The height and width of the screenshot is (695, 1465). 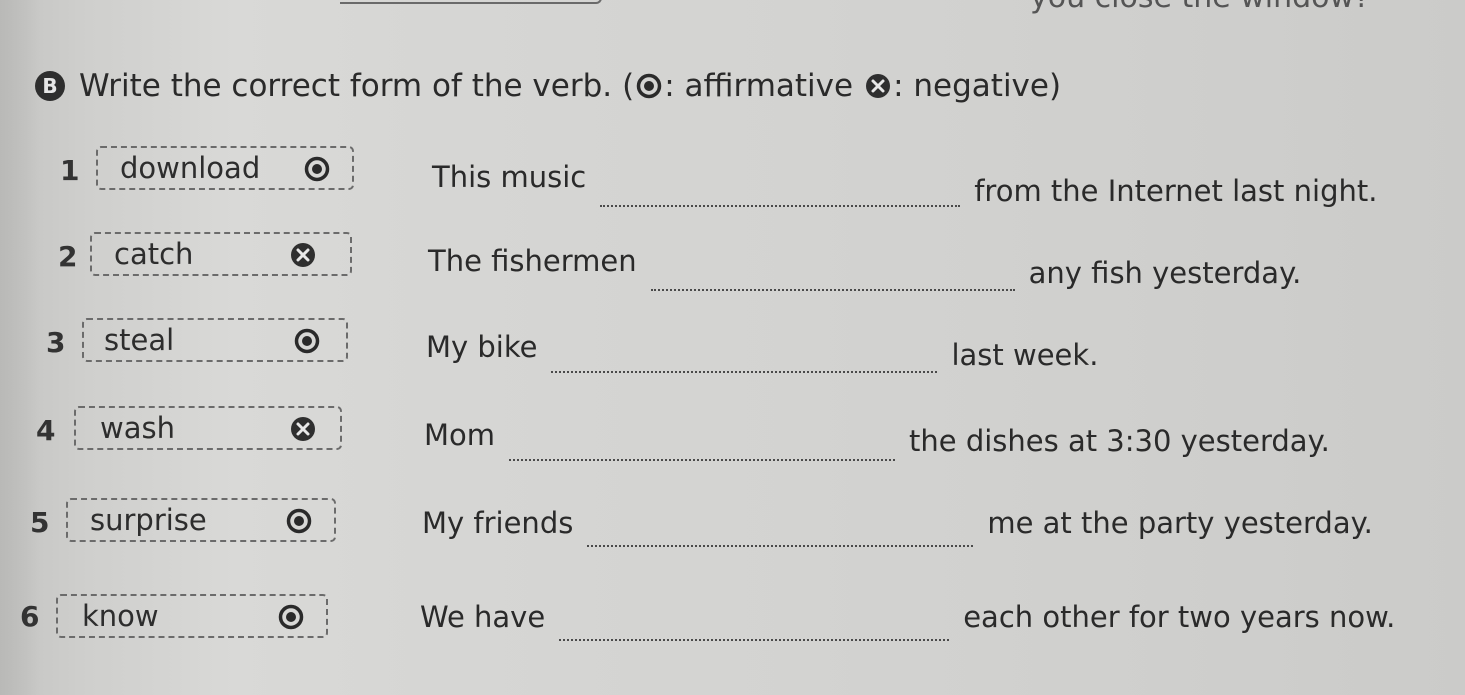 What do you see at coordinates (1200, 7) in the screenshot?
I see `previous-sentence-tail: you close the window?` at bounding box center [1200, 7].